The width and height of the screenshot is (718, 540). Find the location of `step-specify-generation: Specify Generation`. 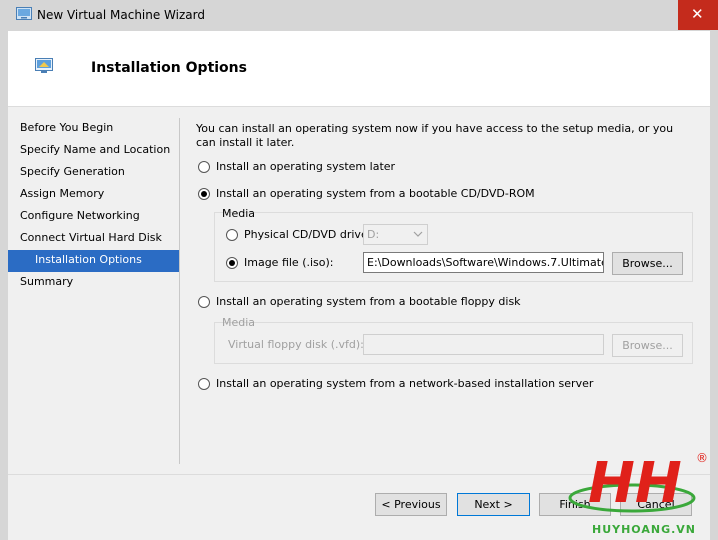

step-specify-generation: Specify Generation is located at coordinates (93, 173).